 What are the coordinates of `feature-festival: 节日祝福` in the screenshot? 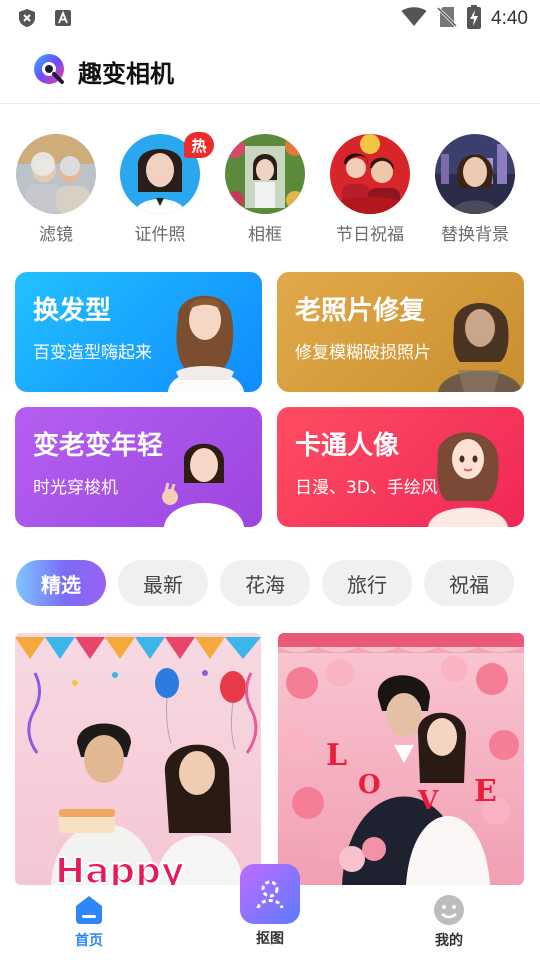 It's located at (370, 189).